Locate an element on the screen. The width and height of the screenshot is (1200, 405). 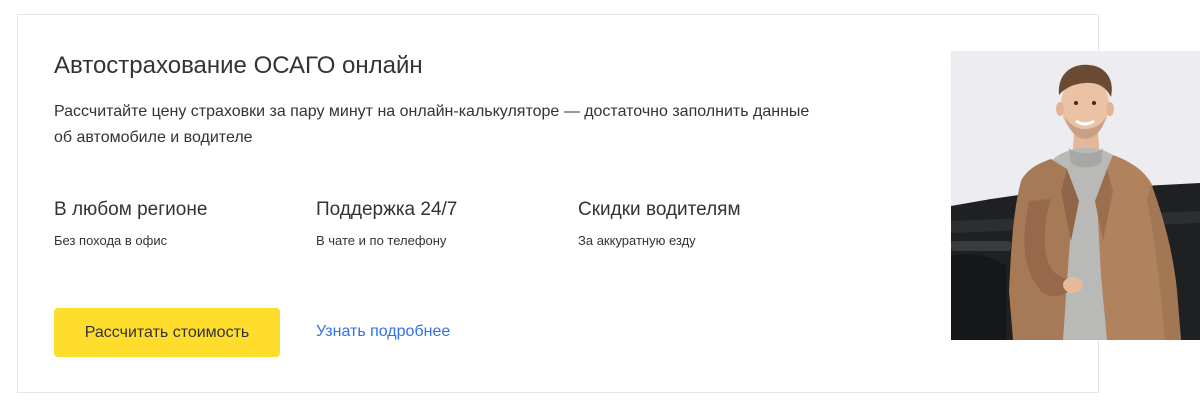
card-title: Автострахование ОСАГО онлайн is located at coordinates (238, 65).